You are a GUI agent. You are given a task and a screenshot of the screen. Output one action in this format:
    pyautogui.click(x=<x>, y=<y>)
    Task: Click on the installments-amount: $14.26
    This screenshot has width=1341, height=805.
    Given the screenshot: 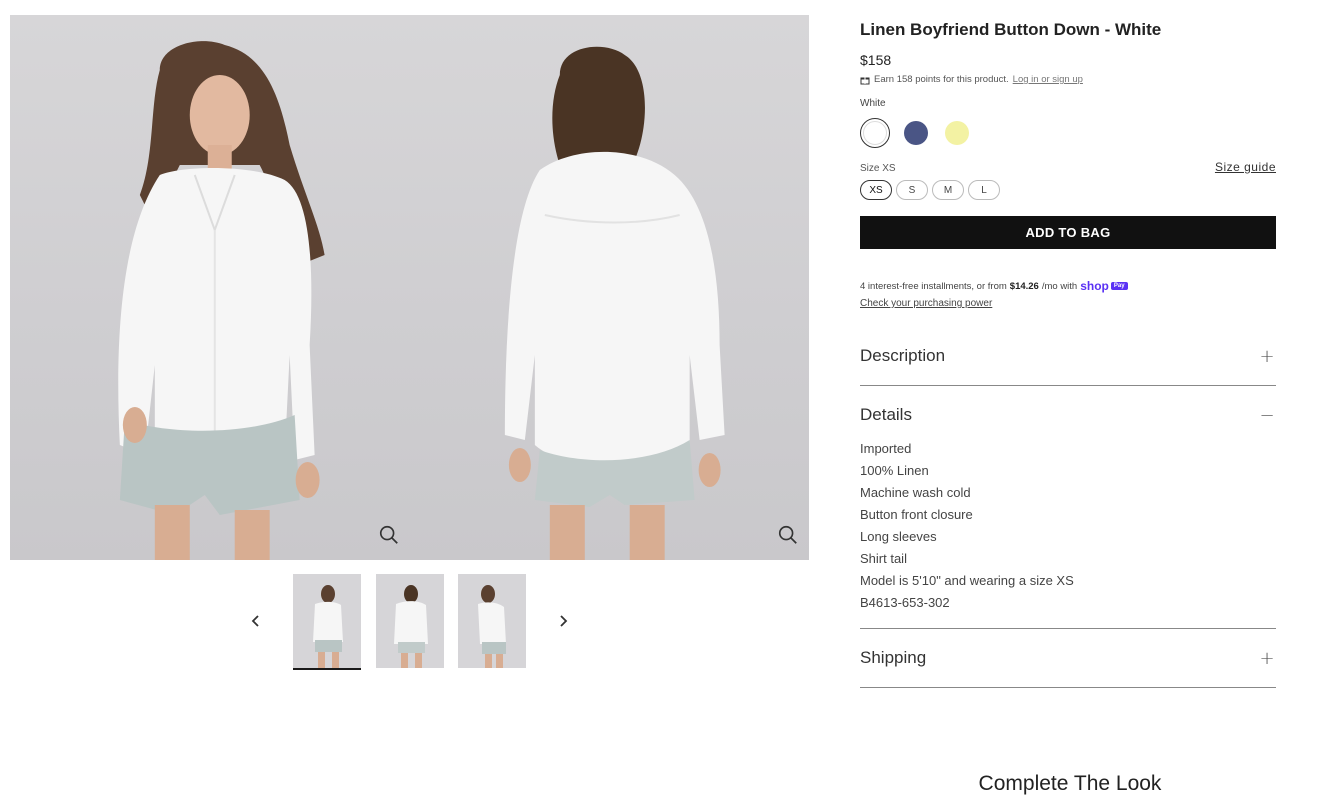 What is the action you would take?
    pyautogui.click(x=1024, y=286)
    